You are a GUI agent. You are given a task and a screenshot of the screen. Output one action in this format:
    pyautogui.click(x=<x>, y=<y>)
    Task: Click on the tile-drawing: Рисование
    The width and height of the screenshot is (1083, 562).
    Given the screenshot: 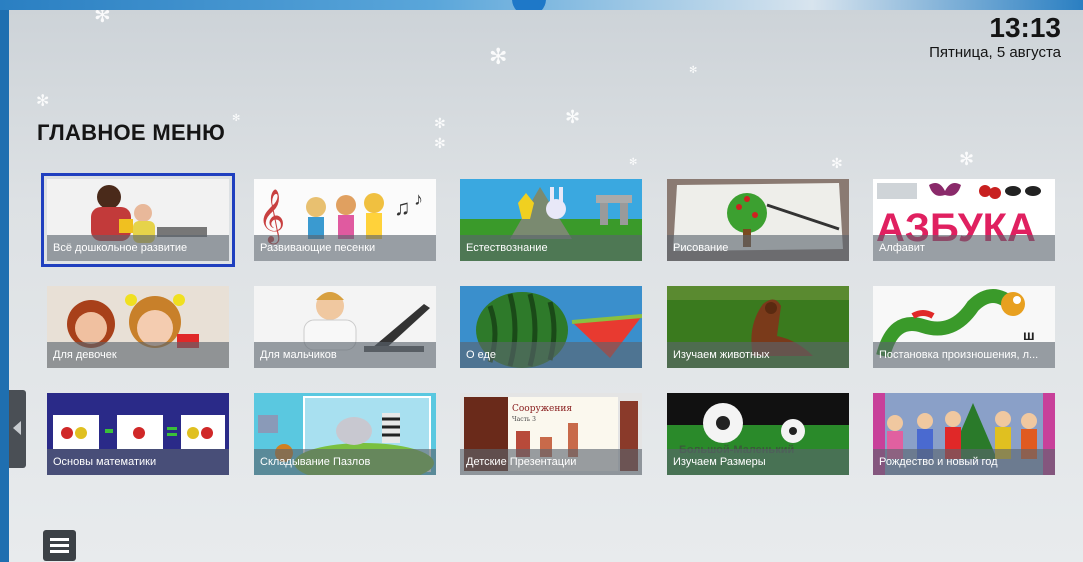 What is the action you would take?
    pyautogui.click(x=758, y=220)
    